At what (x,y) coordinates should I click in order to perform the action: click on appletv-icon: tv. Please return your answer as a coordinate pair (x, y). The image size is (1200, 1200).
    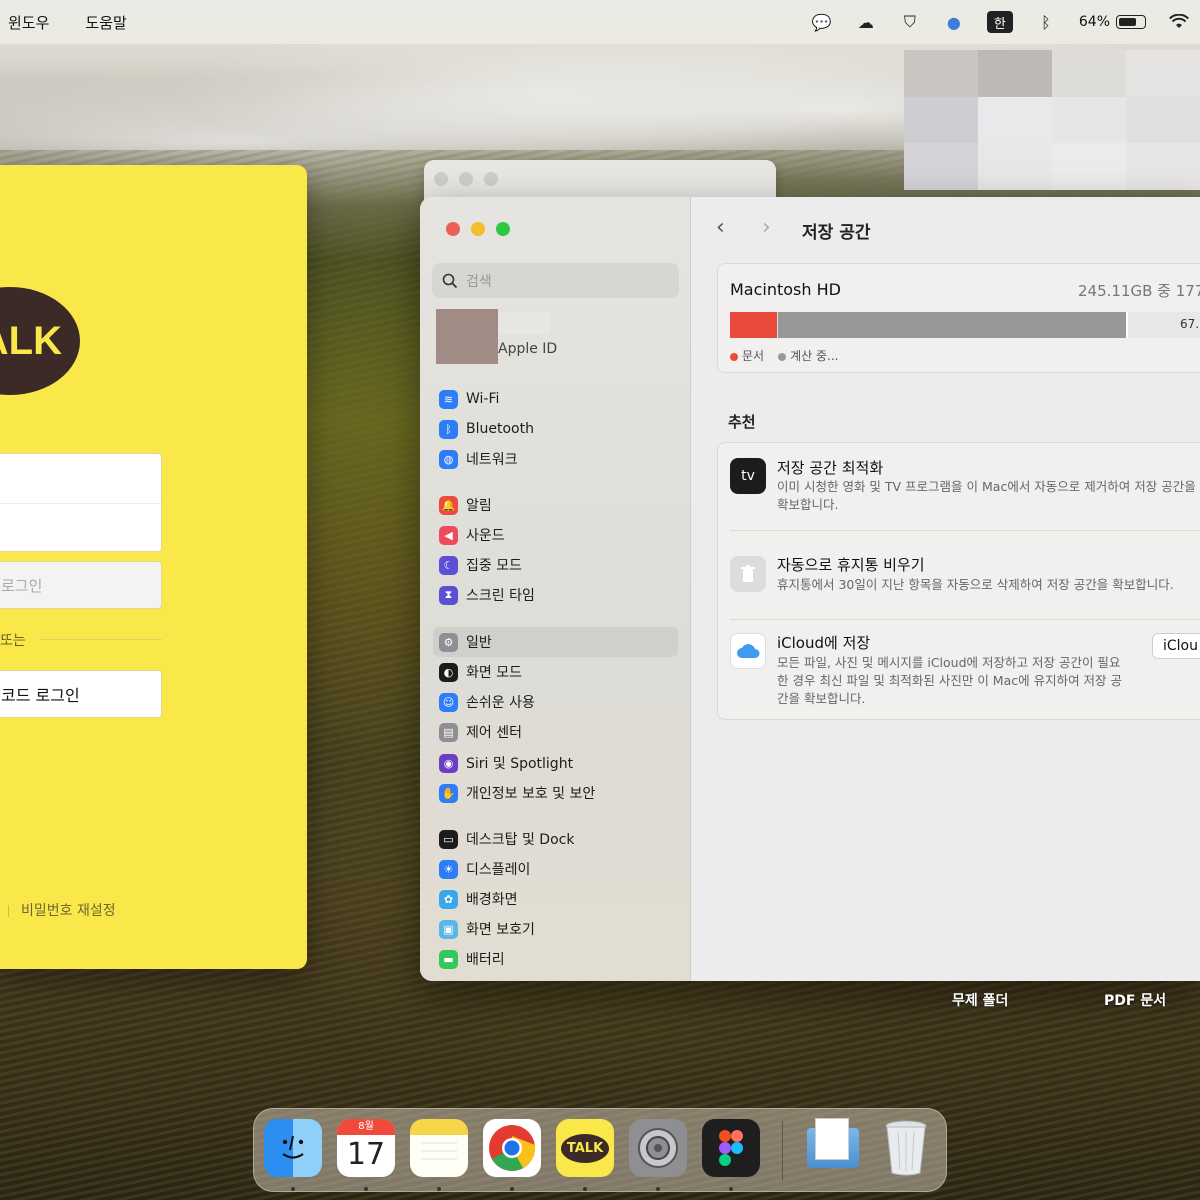
    Looking at the image, I should click on (748, 476).